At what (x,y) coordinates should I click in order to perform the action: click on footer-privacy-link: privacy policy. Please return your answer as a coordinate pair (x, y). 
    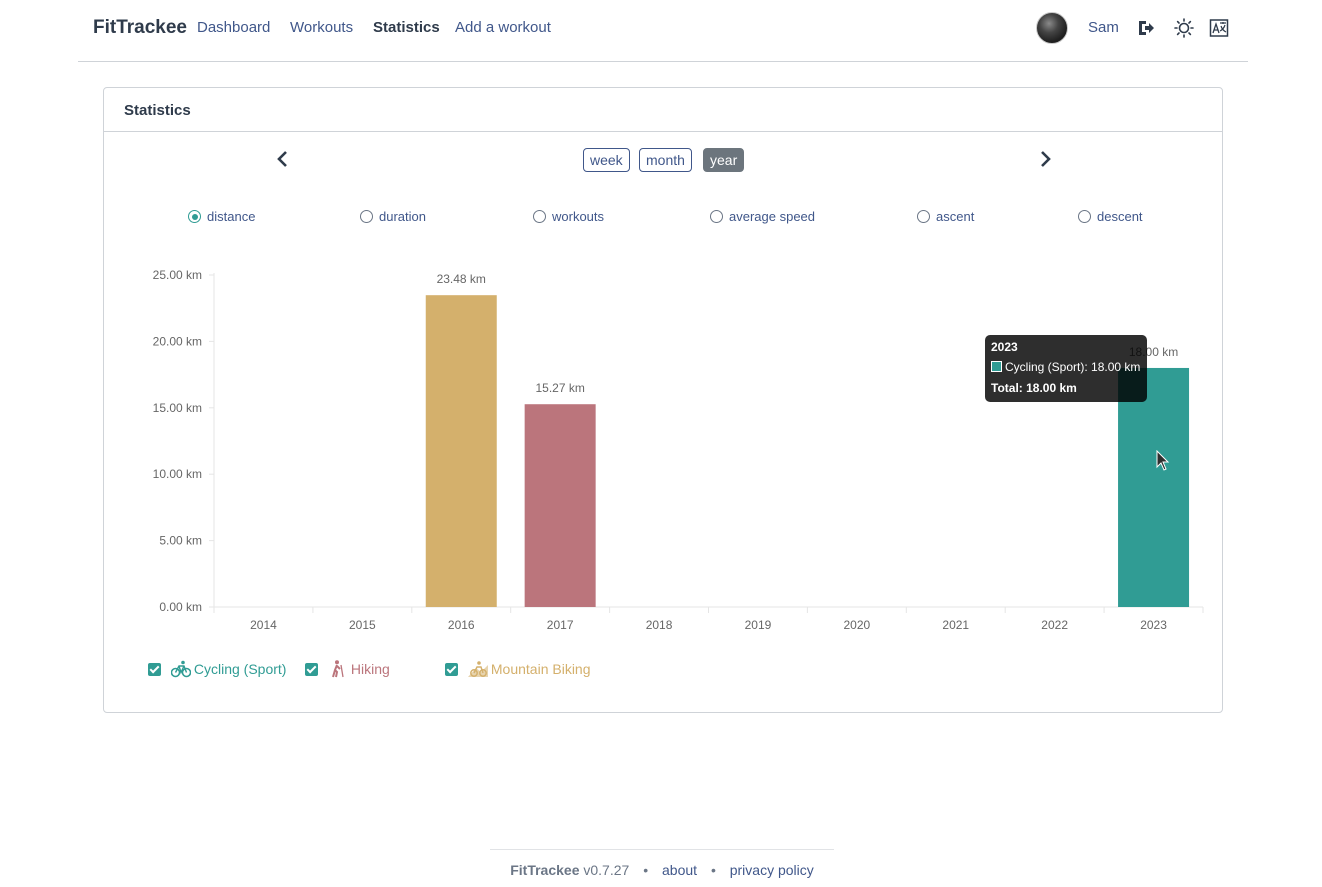
    Looking at the image, I should click on (772, 870).